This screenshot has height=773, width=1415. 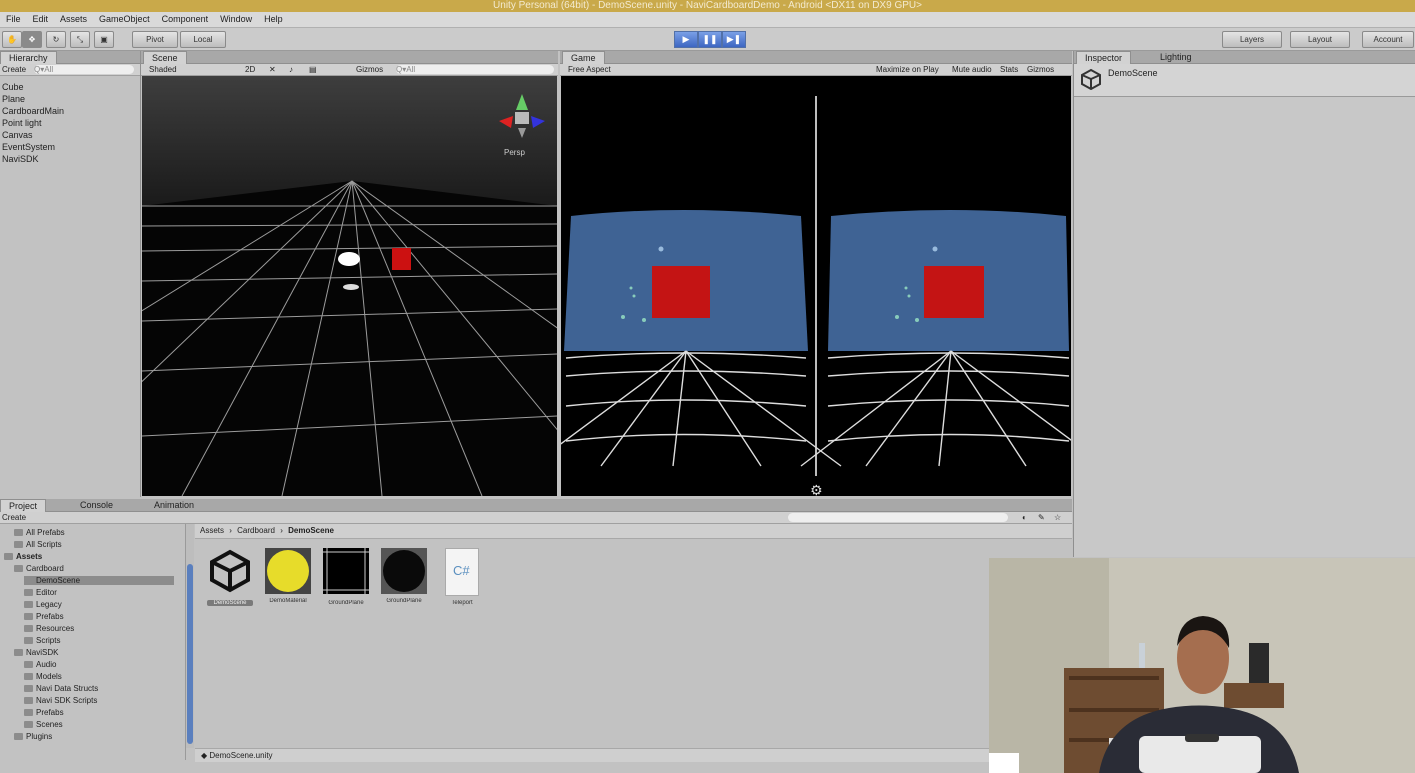 I want to click on tab-hierarchy: Hierarchy, so click(x=28, y=57).